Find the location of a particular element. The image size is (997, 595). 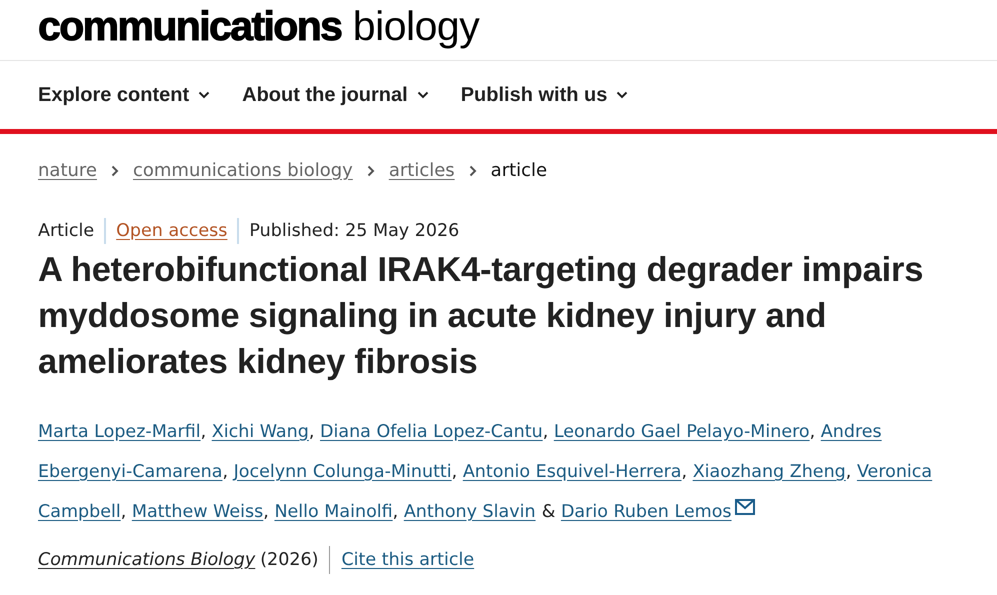

author-link: Andres is located at coordinates (851, 432).